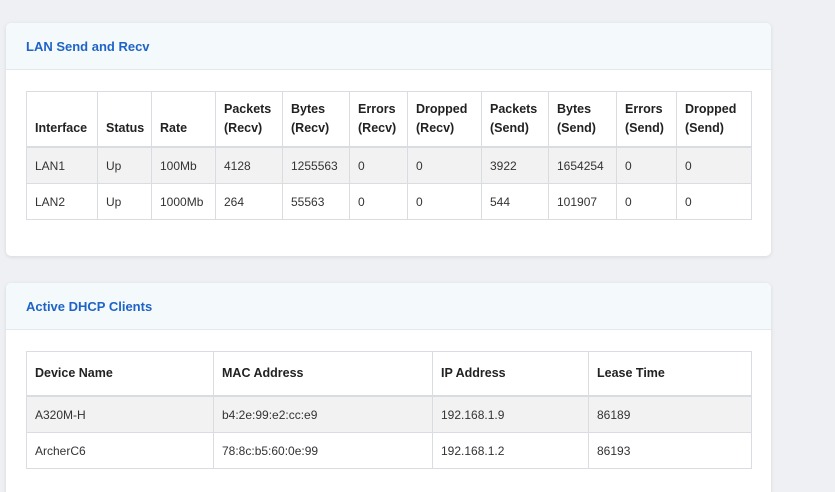  What do you see at coordinates (316, 201) in the screenshot?
I see `cell-bytes-recv: 55563` at bounding box center [316, 201].